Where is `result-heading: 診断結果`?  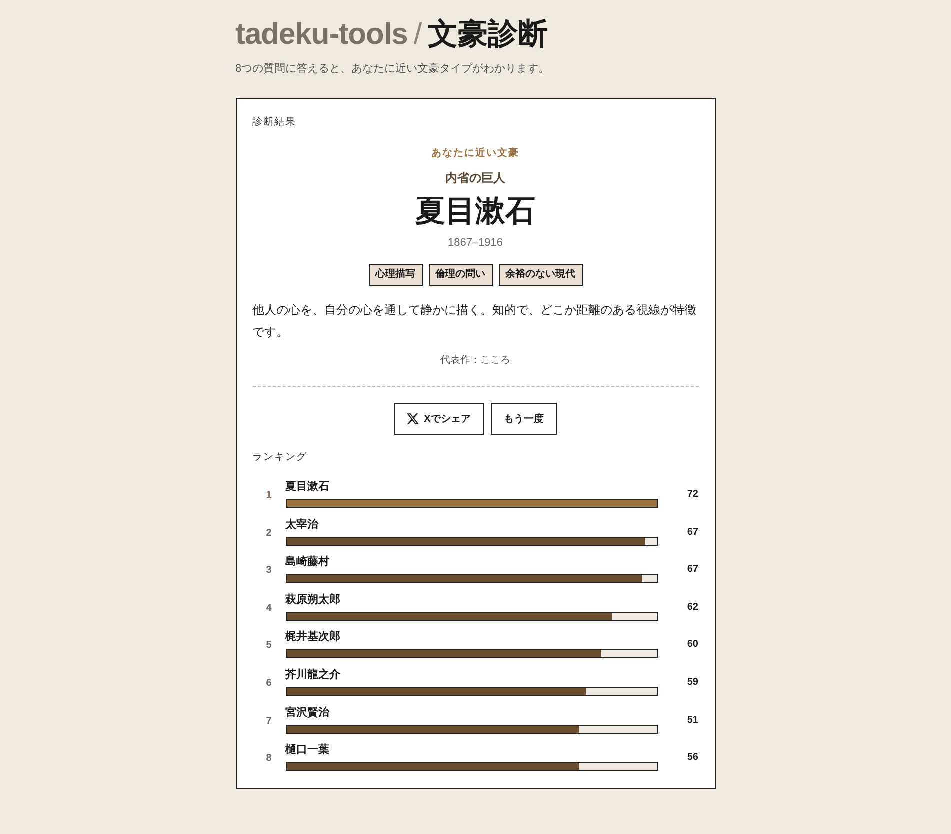 result-heading: 診断結果 is located at coordinates (275, 123).